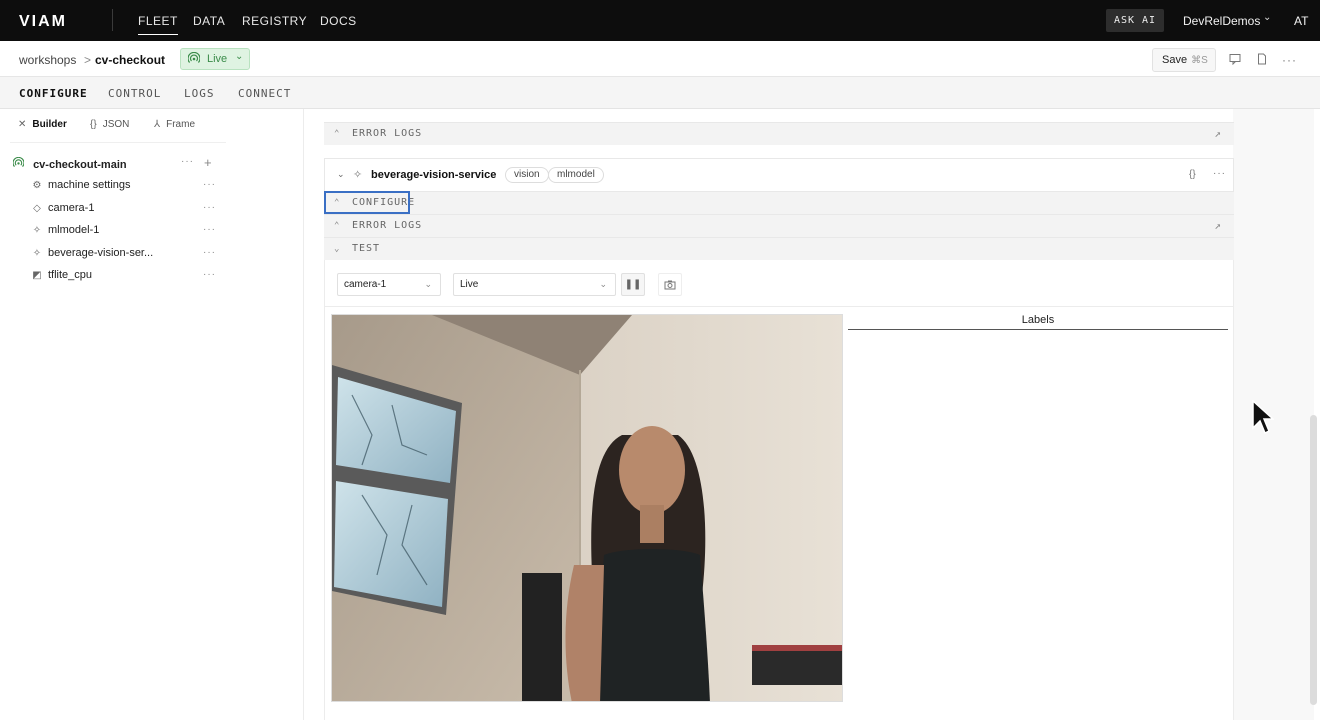  I want to click on mouse-cursor-icon, so click(1263, 417).